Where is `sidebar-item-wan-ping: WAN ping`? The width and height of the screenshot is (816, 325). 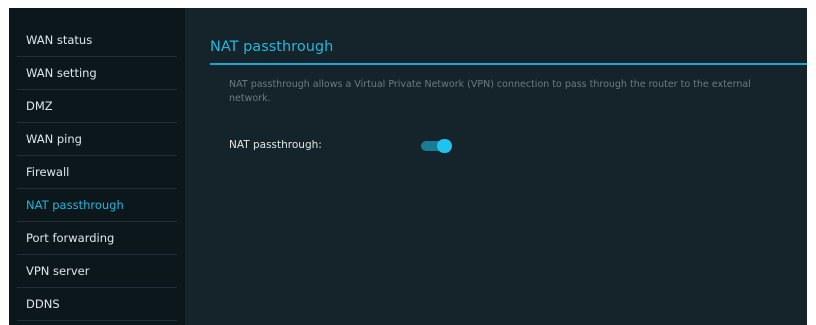 sidebar-item-wan-ping: WAN ping is located at coordinates (97, 139).